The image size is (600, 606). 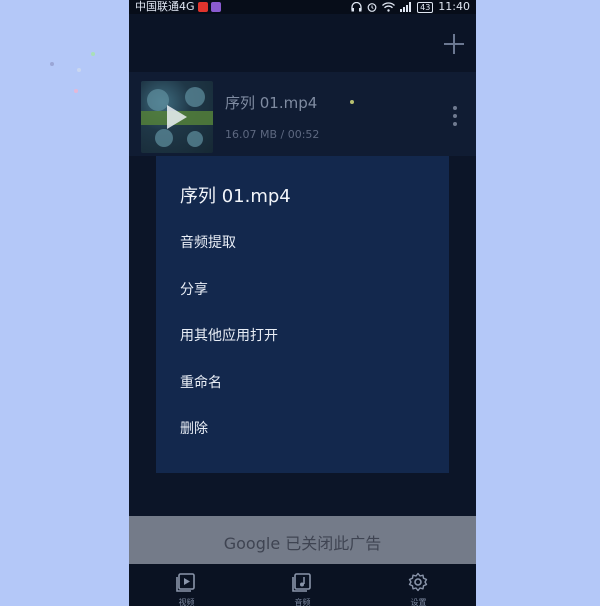 I want to click on menu-item-open-with: 用其他应用打开, so click(x=302, y=334).